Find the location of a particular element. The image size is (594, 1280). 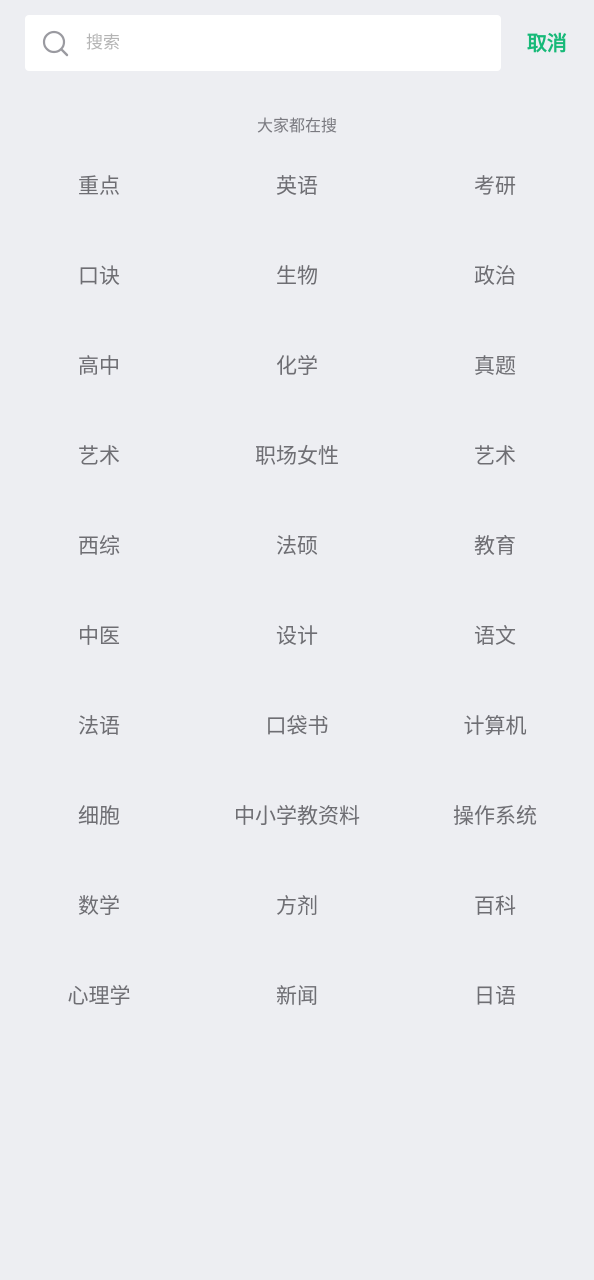

hot-search-tag: 百科 is located at coordinates (495, 905).